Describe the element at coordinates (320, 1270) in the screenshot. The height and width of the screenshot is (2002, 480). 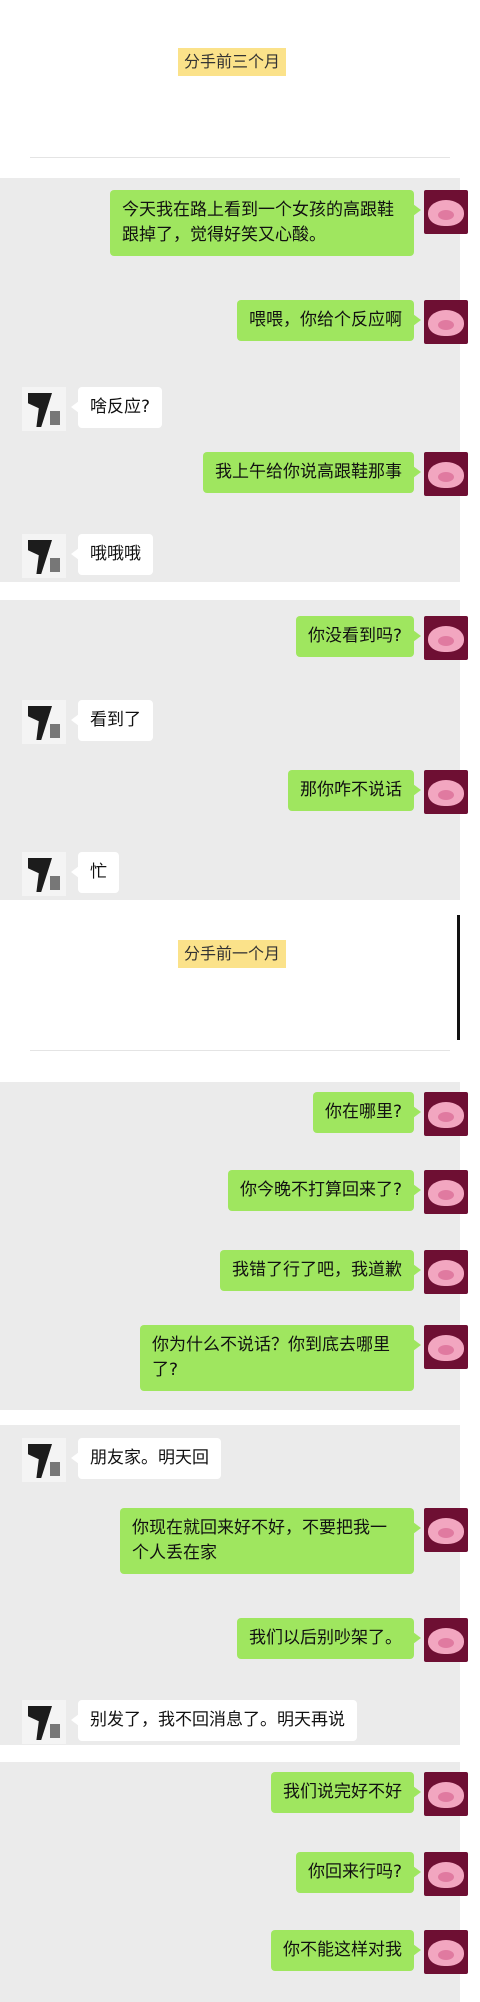
I see `message-bubble: 我错了行了吧，我道歉` at that location.